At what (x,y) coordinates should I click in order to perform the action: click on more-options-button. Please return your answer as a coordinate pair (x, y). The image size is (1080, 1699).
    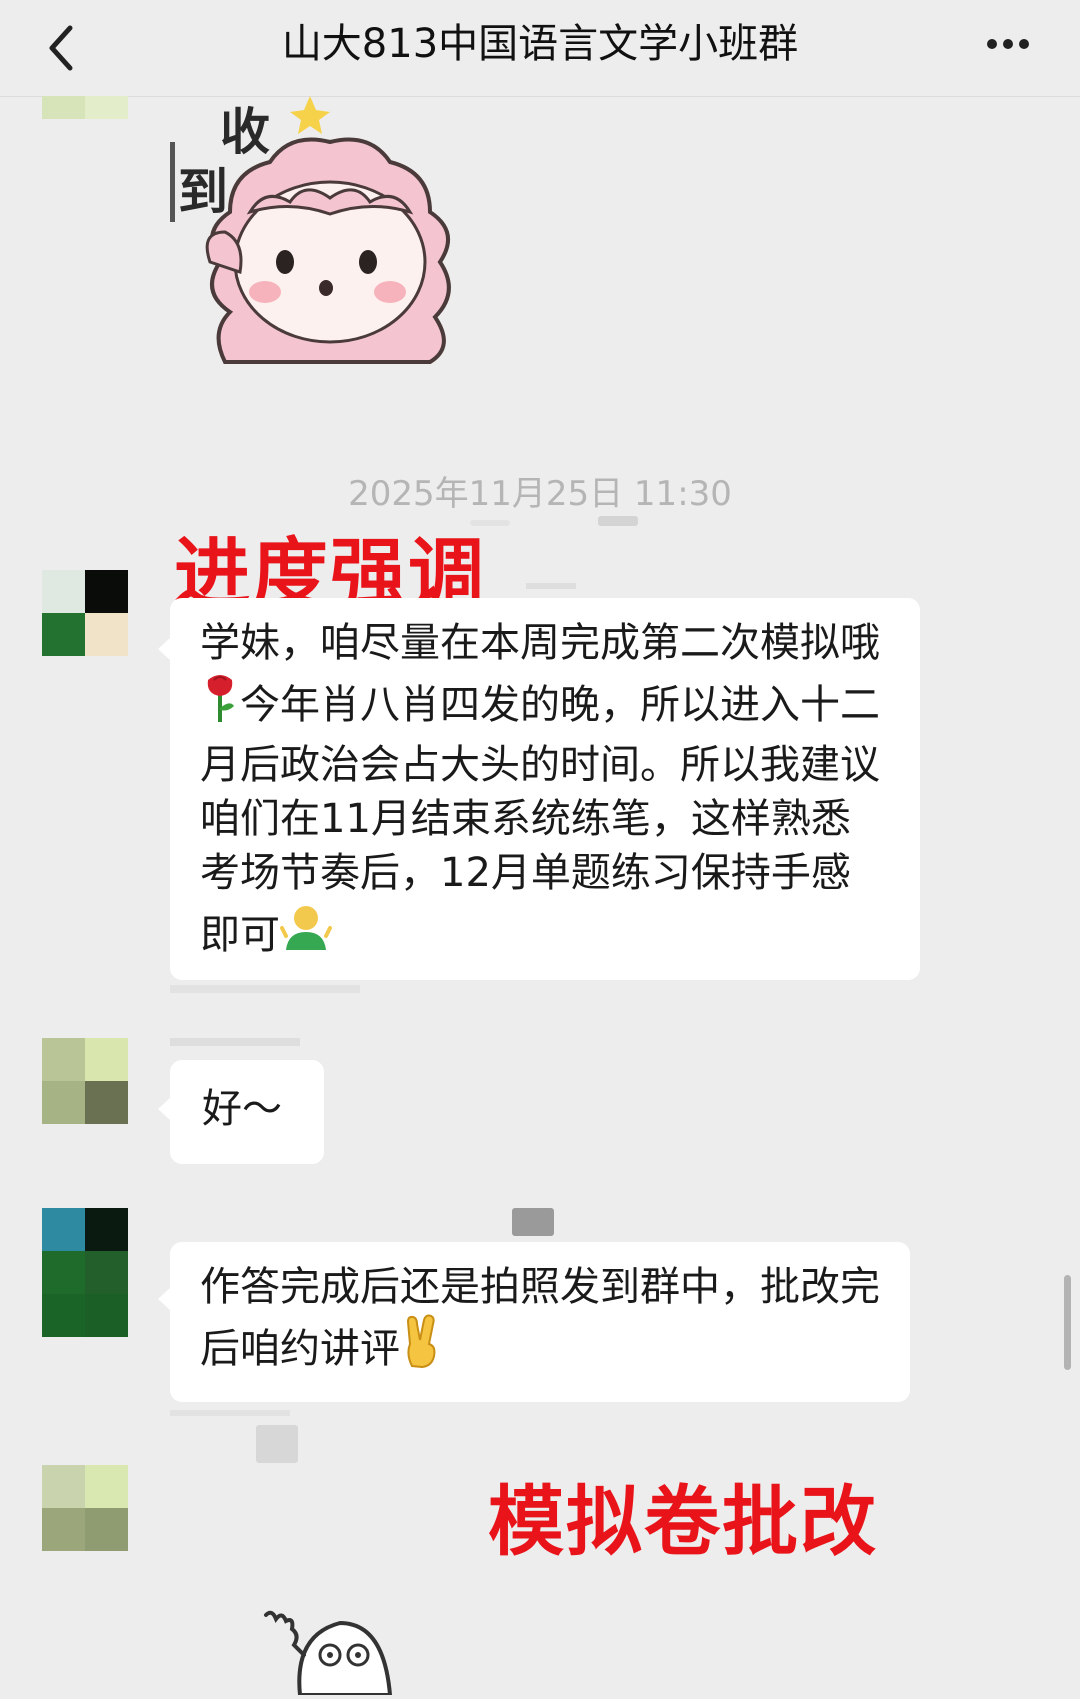
    Looking at the image, I should click on (1010, 44).